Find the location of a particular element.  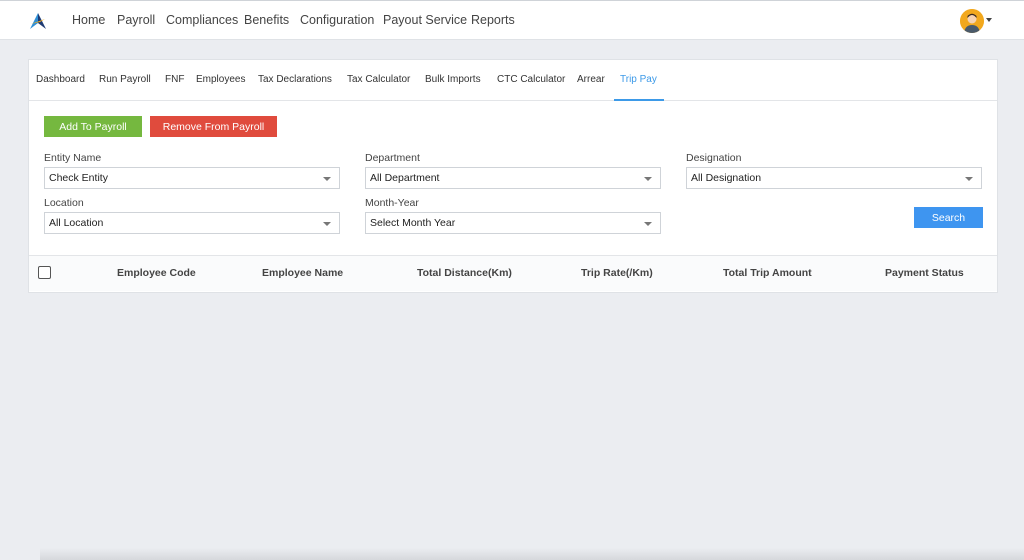

search-button: Search is located at coordinates (948, 217).